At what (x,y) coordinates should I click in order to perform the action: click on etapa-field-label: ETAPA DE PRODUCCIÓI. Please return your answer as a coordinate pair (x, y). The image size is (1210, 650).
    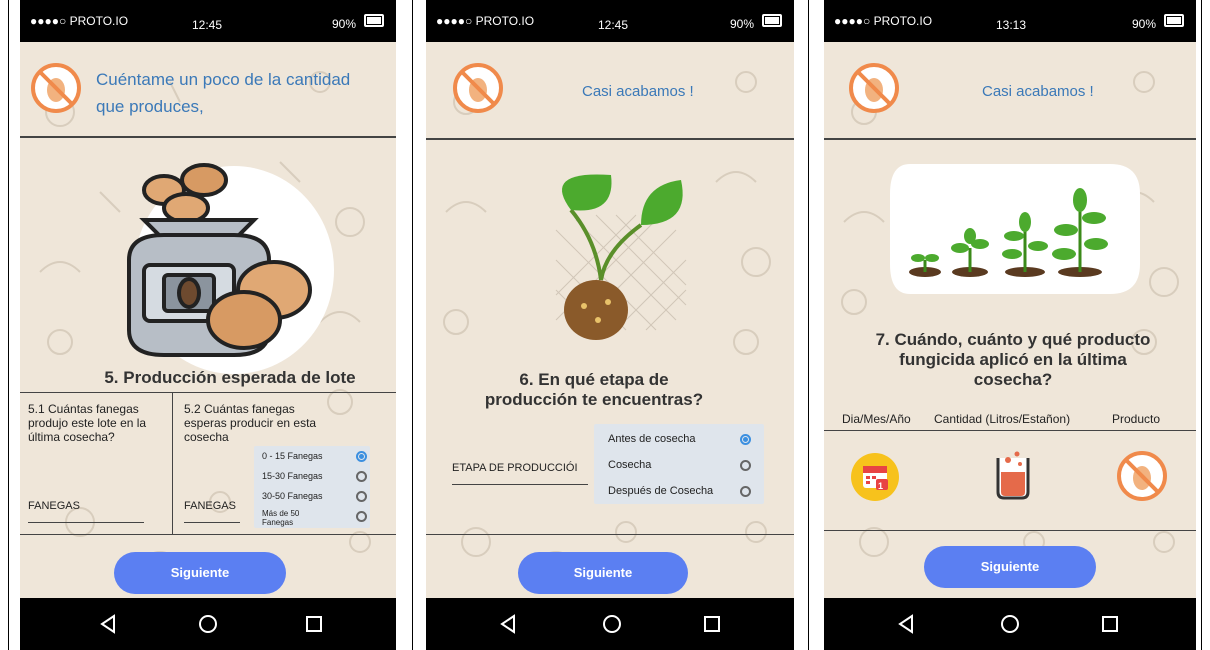
    Looking at the image, I should click on (515, 468).